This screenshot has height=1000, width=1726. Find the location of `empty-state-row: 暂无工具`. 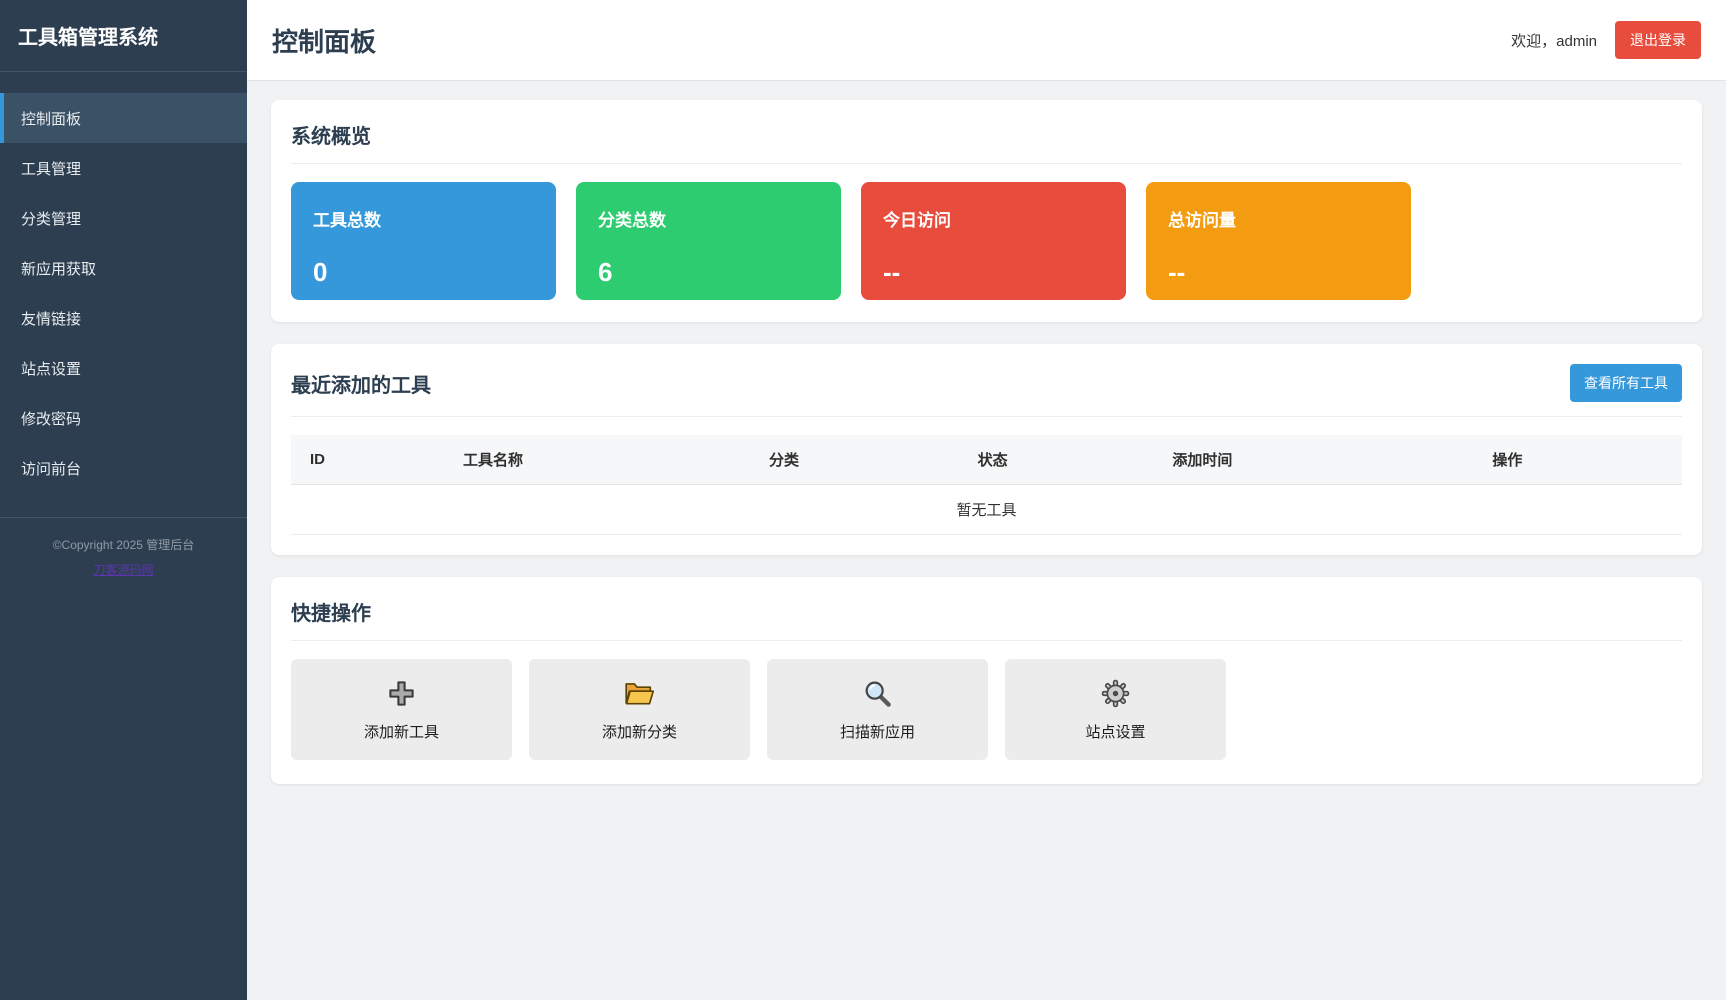

empty-state-row: 暂无工具 is located at coordinates (986, 509).